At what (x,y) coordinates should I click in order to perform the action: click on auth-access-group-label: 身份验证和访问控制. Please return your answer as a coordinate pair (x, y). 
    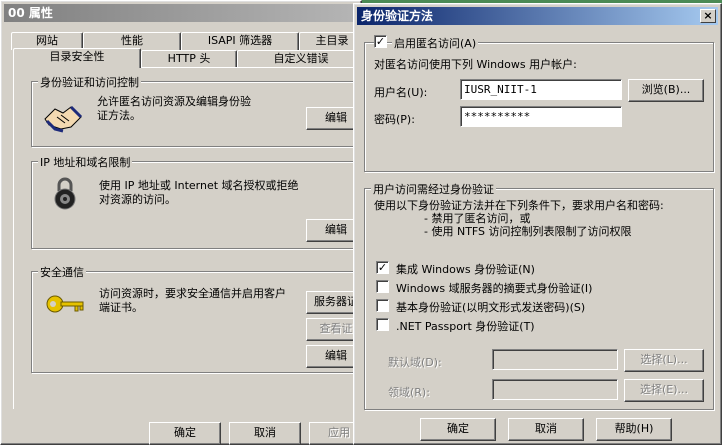
    Looking at the image, I should click on (89, 82).